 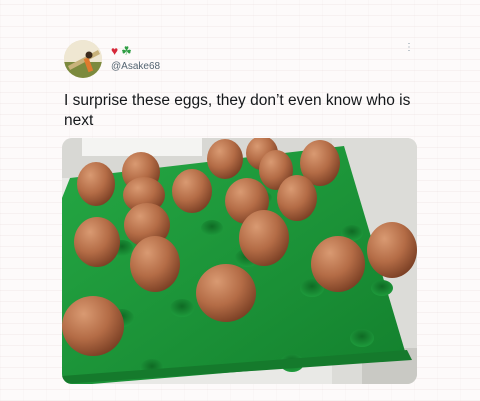 I want to click on more-options-icon: ⋮, so click(x=409, y=48).